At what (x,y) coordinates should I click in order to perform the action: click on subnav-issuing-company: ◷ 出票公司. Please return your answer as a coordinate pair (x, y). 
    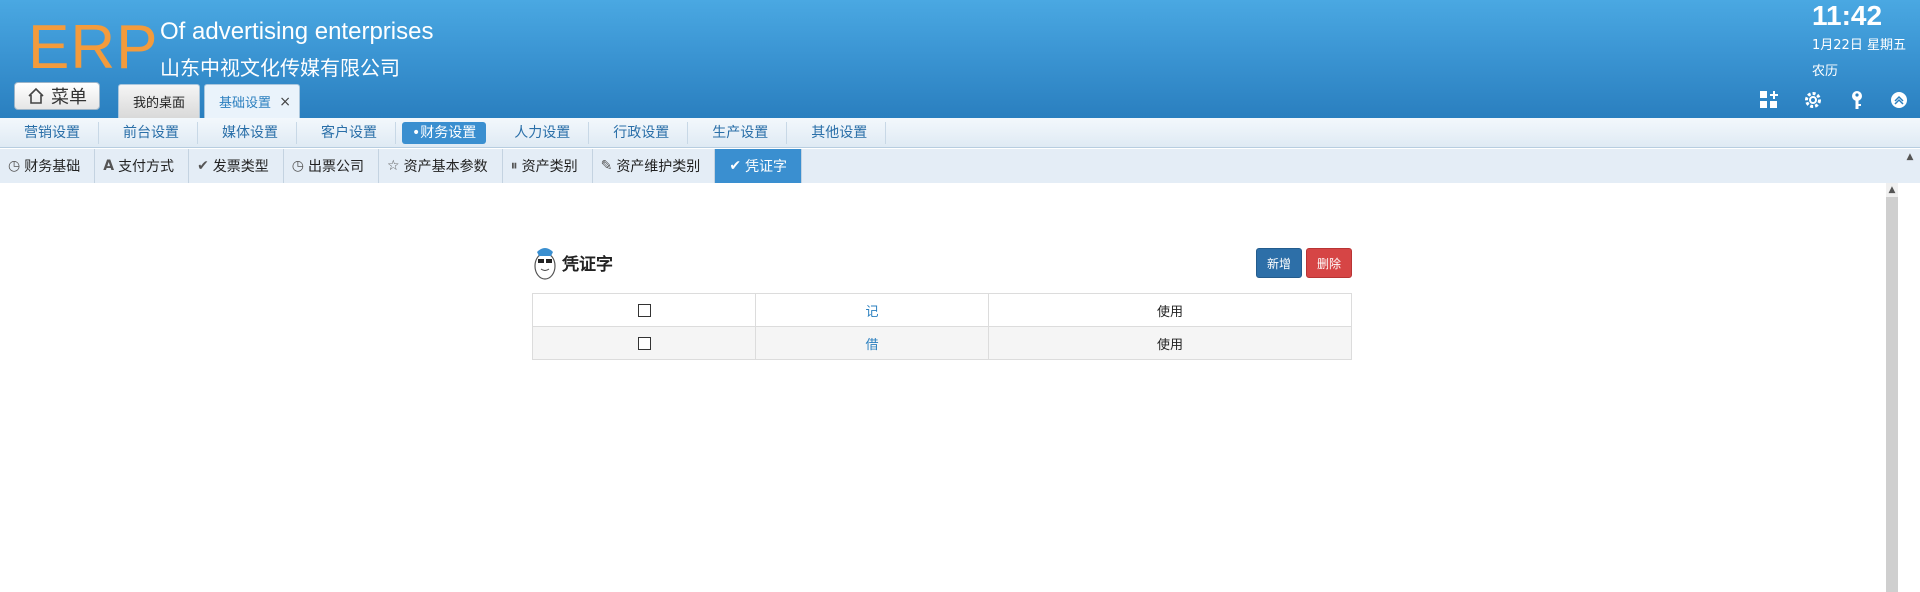
    Looking at the image, I should click on (332, 166).